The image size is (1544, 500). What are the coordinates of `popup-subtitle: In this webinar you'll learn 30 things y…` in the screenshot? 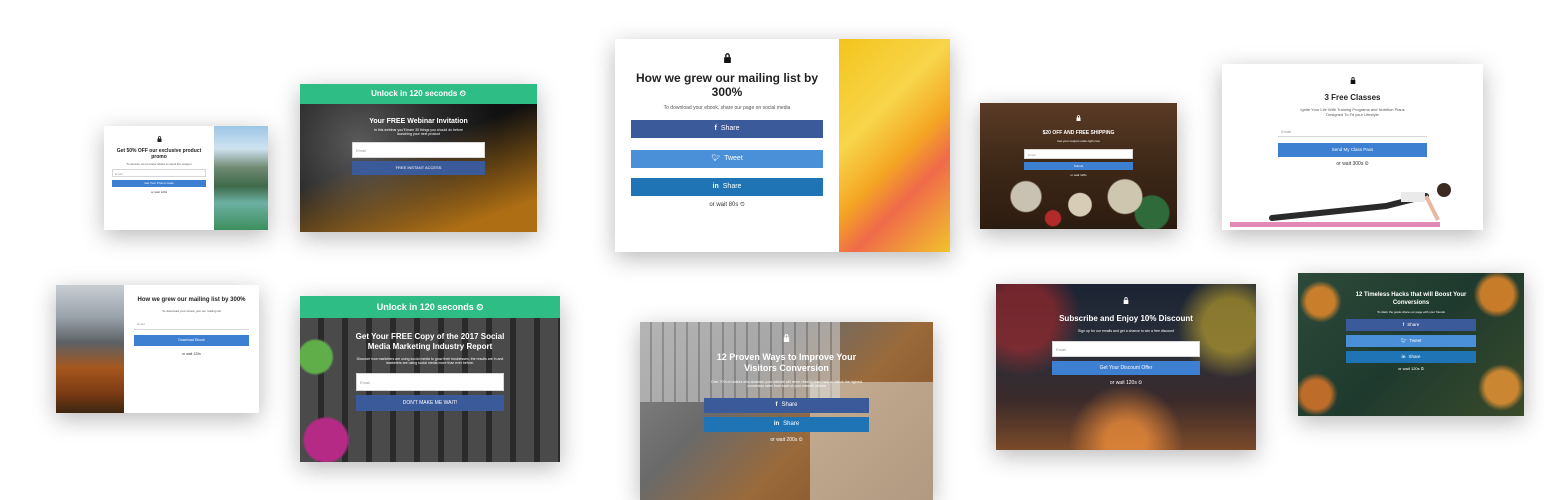 It's located at (418, 132).